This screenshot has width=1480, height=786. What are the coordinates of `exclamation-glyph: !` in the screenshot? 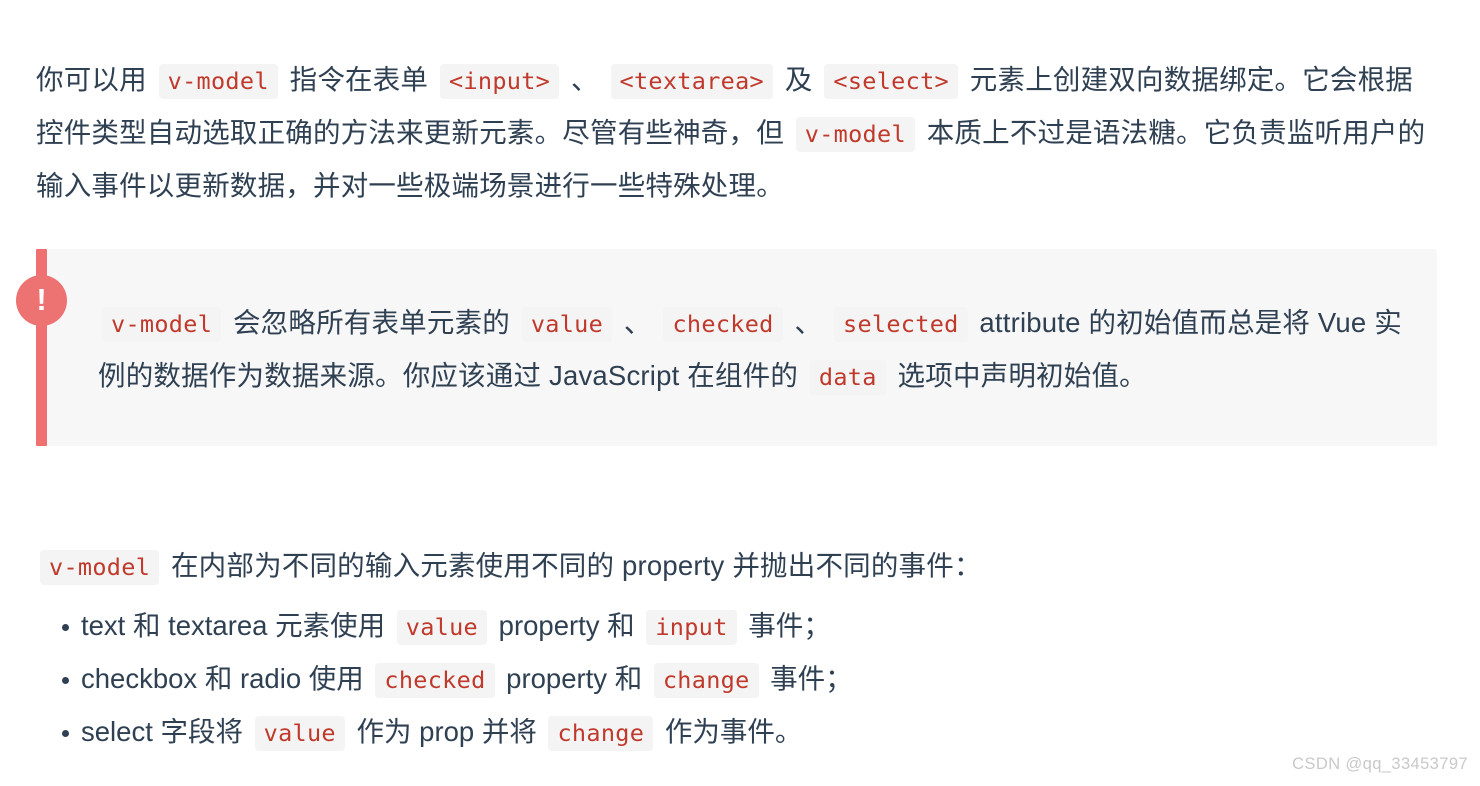 It's located at (41, 299).